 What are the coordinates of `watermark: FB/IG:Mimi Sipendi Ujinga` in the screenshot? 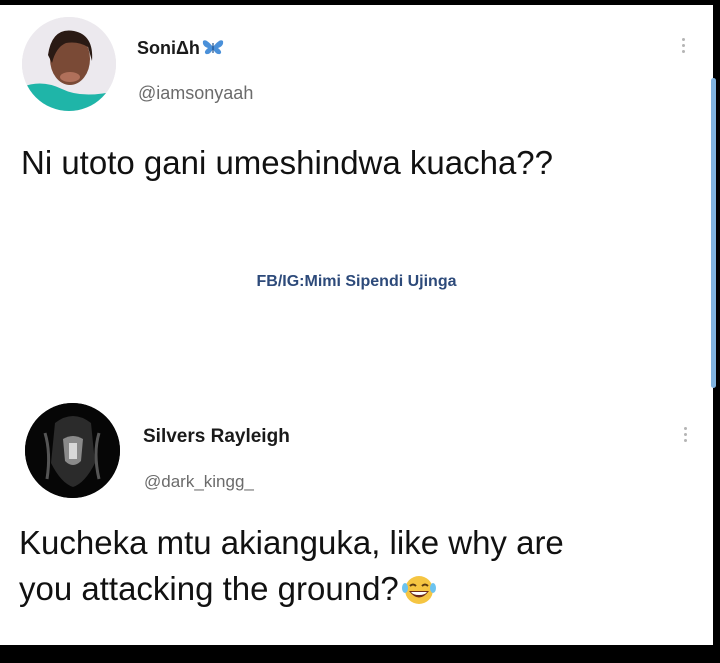 It's located at (356, 281).